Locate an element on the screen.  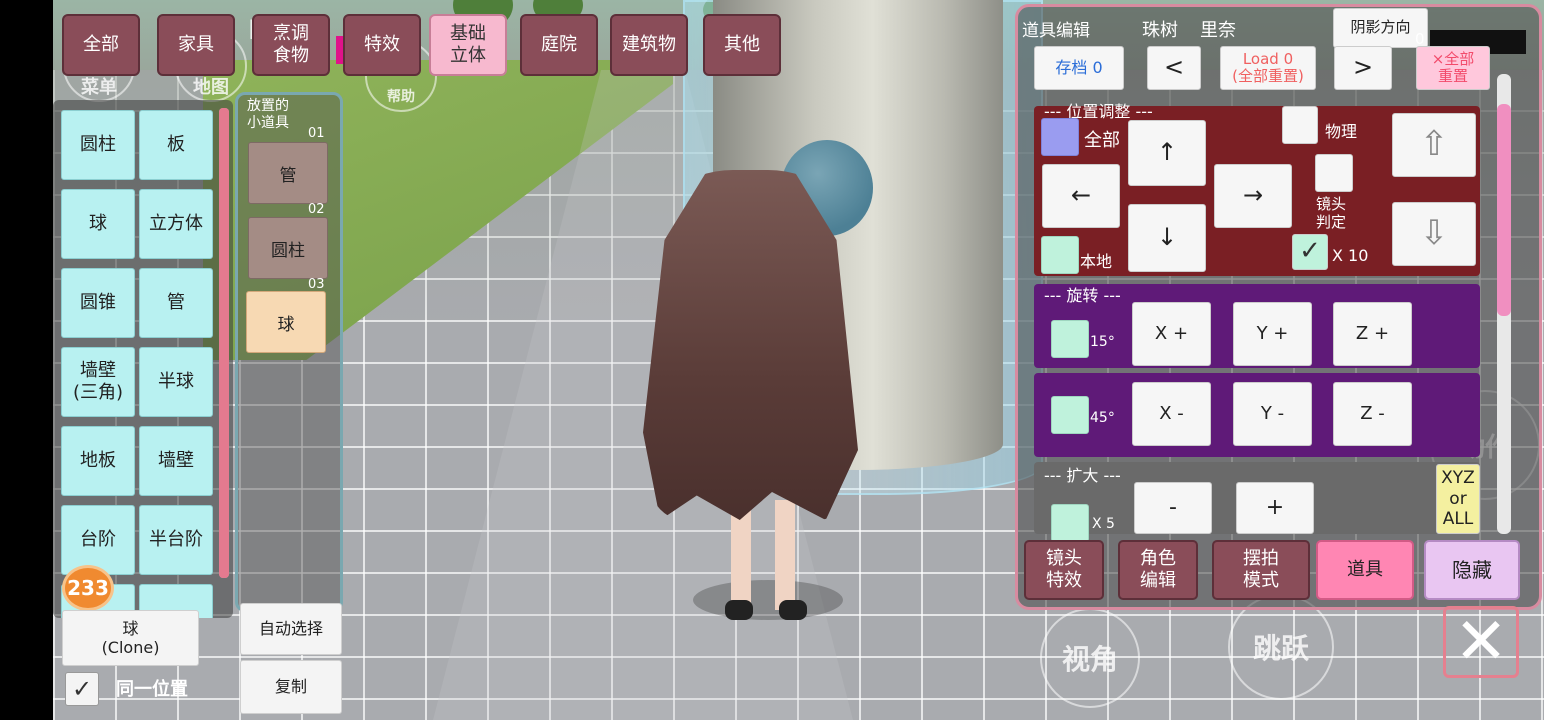
save-slot-label: 存档 0 is located at coordinates (1079, 67).